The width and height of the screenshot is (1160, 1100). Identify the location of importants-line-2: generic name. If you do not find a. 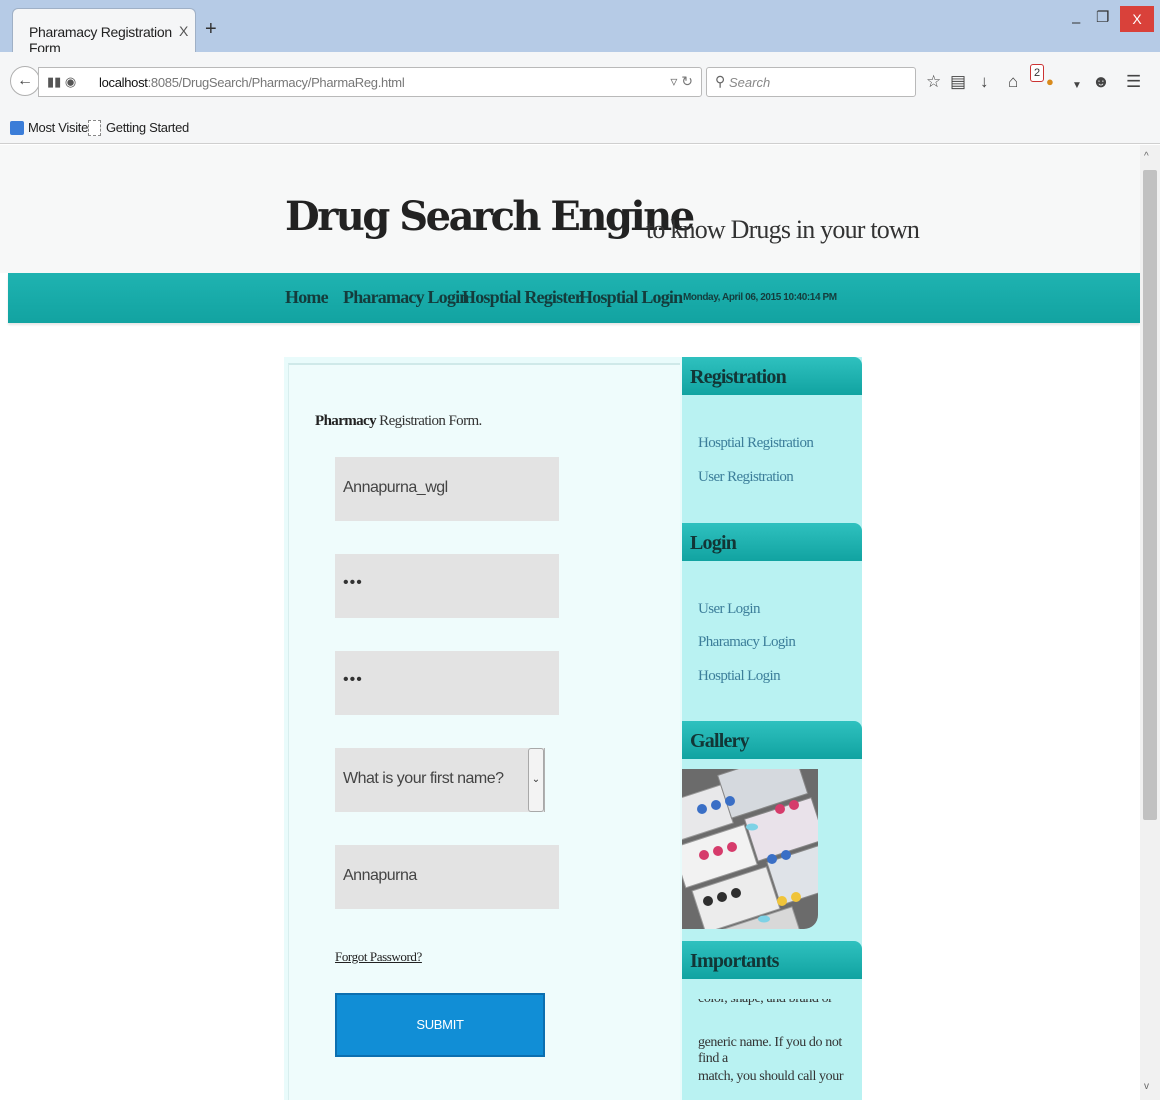
(770, 1050).